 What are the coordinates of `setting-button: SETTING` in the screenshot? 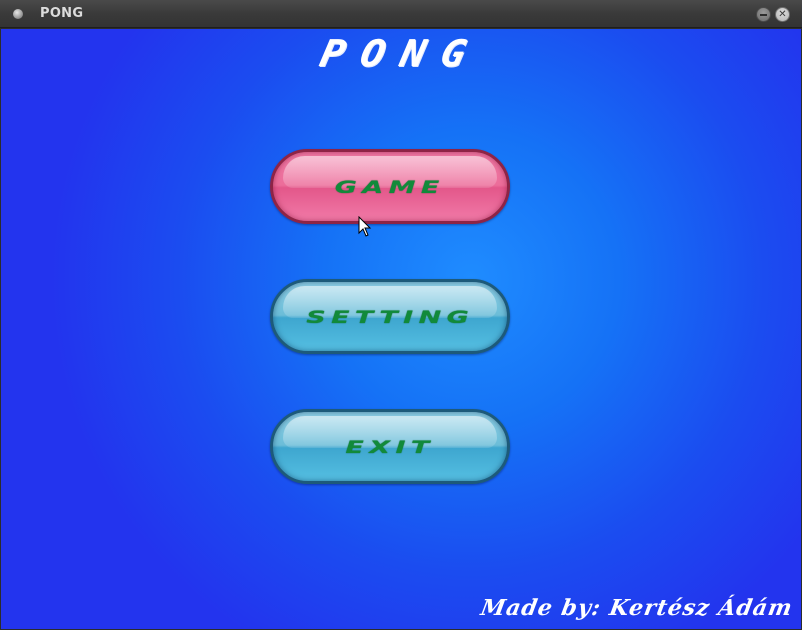 It's located at (390, 316).